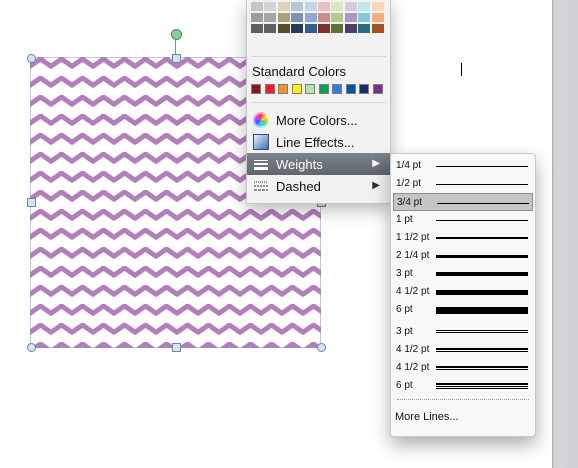 Image resolution: width=578 pixels, height=468 pixels. I want to click on weight-option-label: 1/2 pt, so click(409, 183).